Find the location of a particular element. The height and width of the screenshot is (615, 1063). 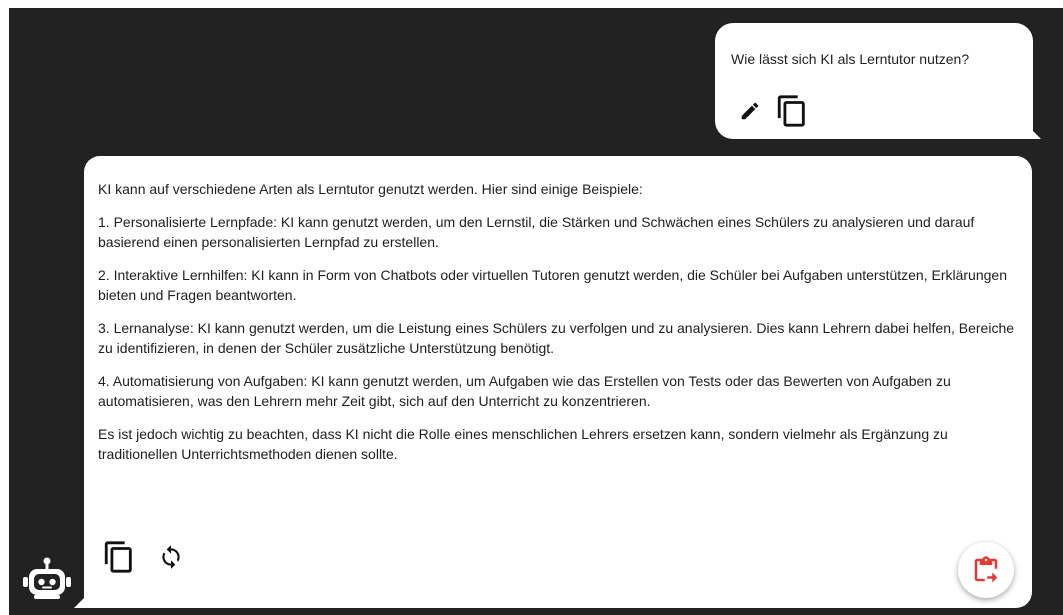

refresh-icon is located at coordinates (171, 557).